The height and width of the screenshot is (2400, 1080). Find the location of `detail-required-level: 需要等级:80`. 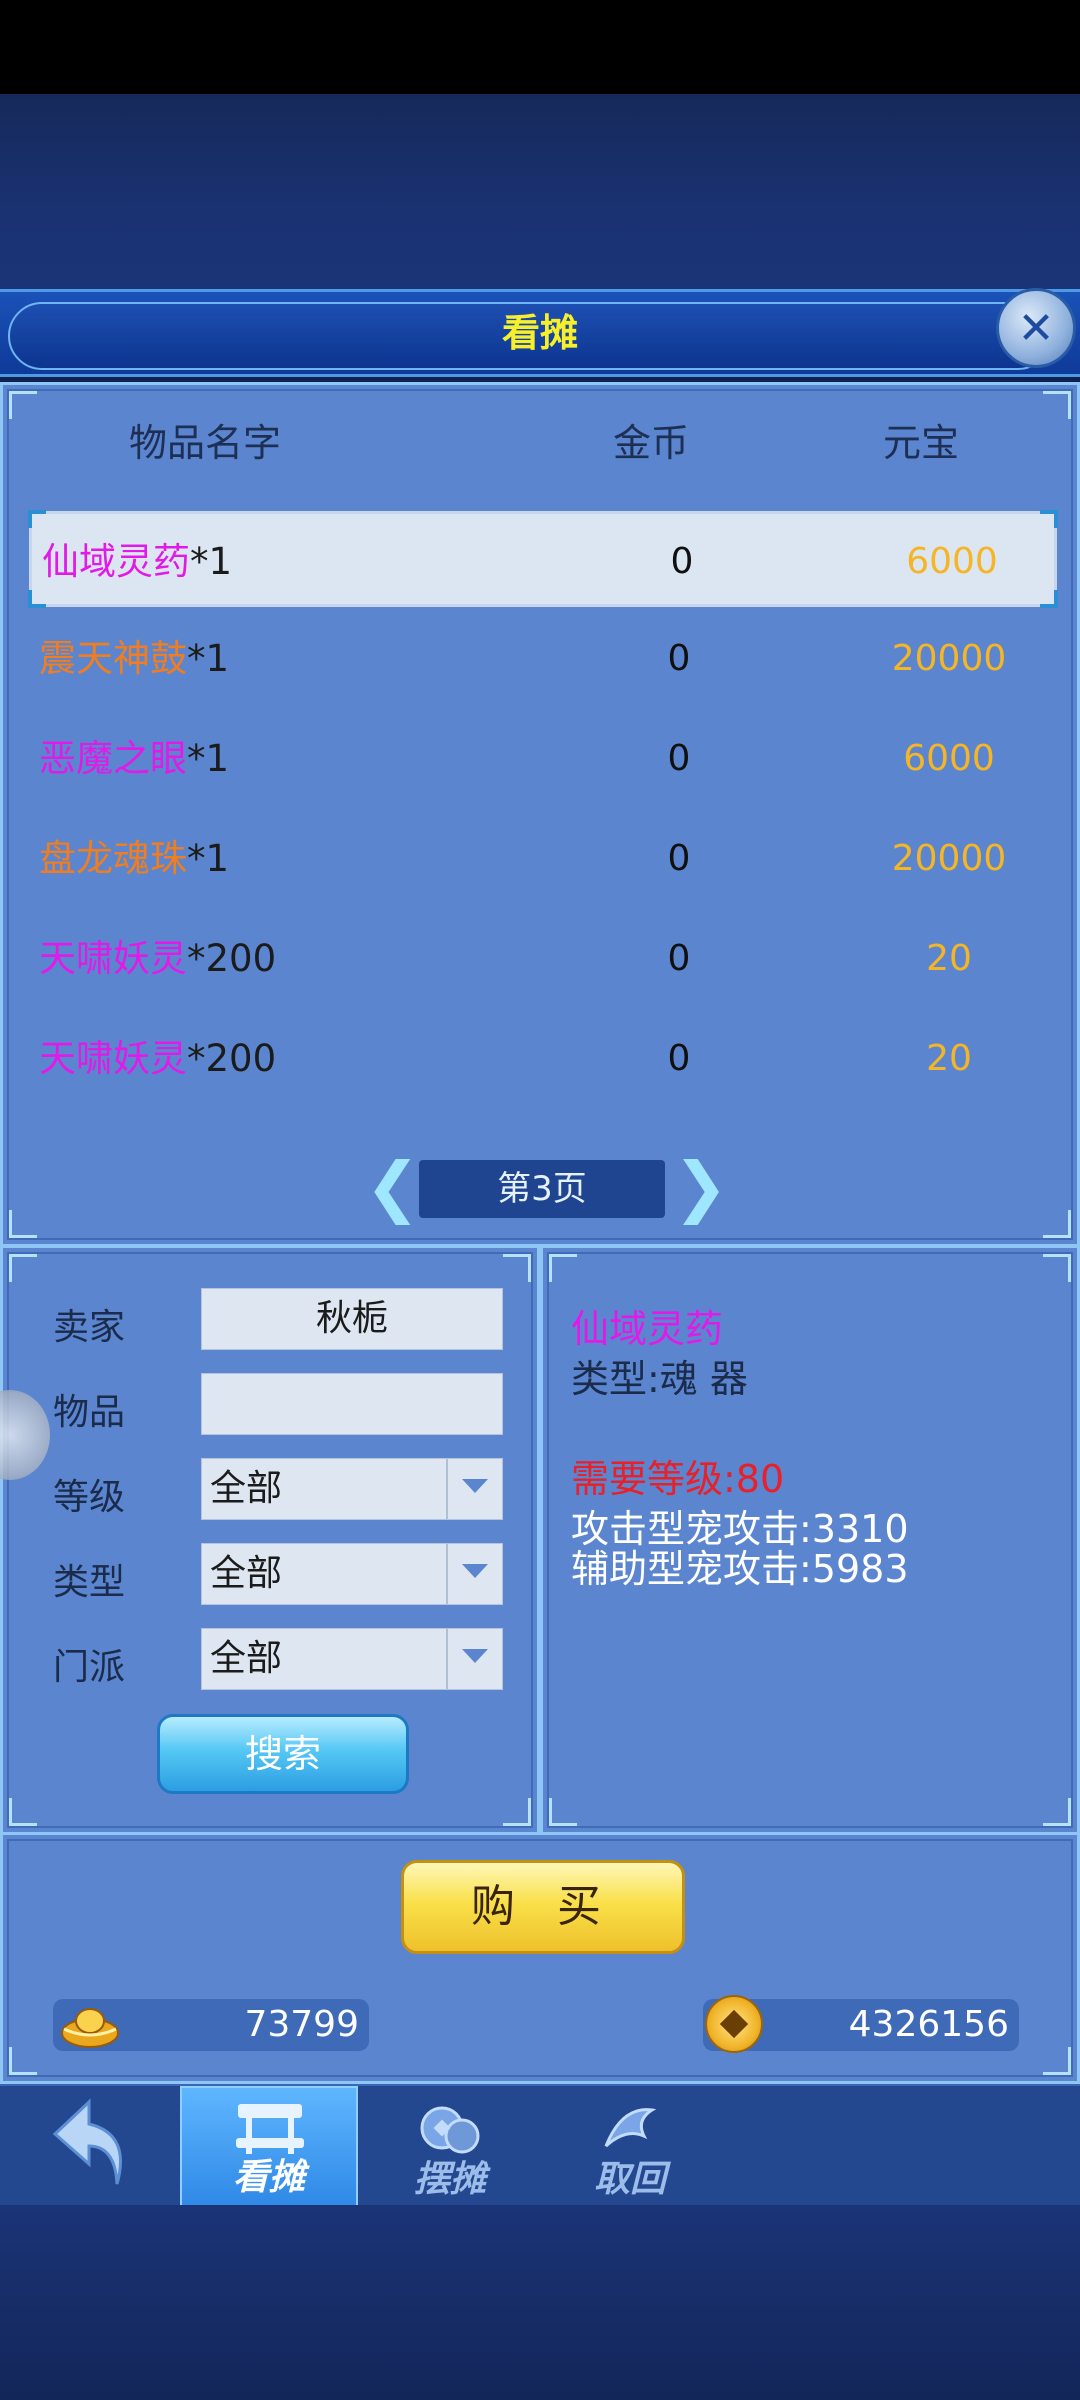

detail-required-level: 需要等级:80 is located at coordinates (678, 1479).